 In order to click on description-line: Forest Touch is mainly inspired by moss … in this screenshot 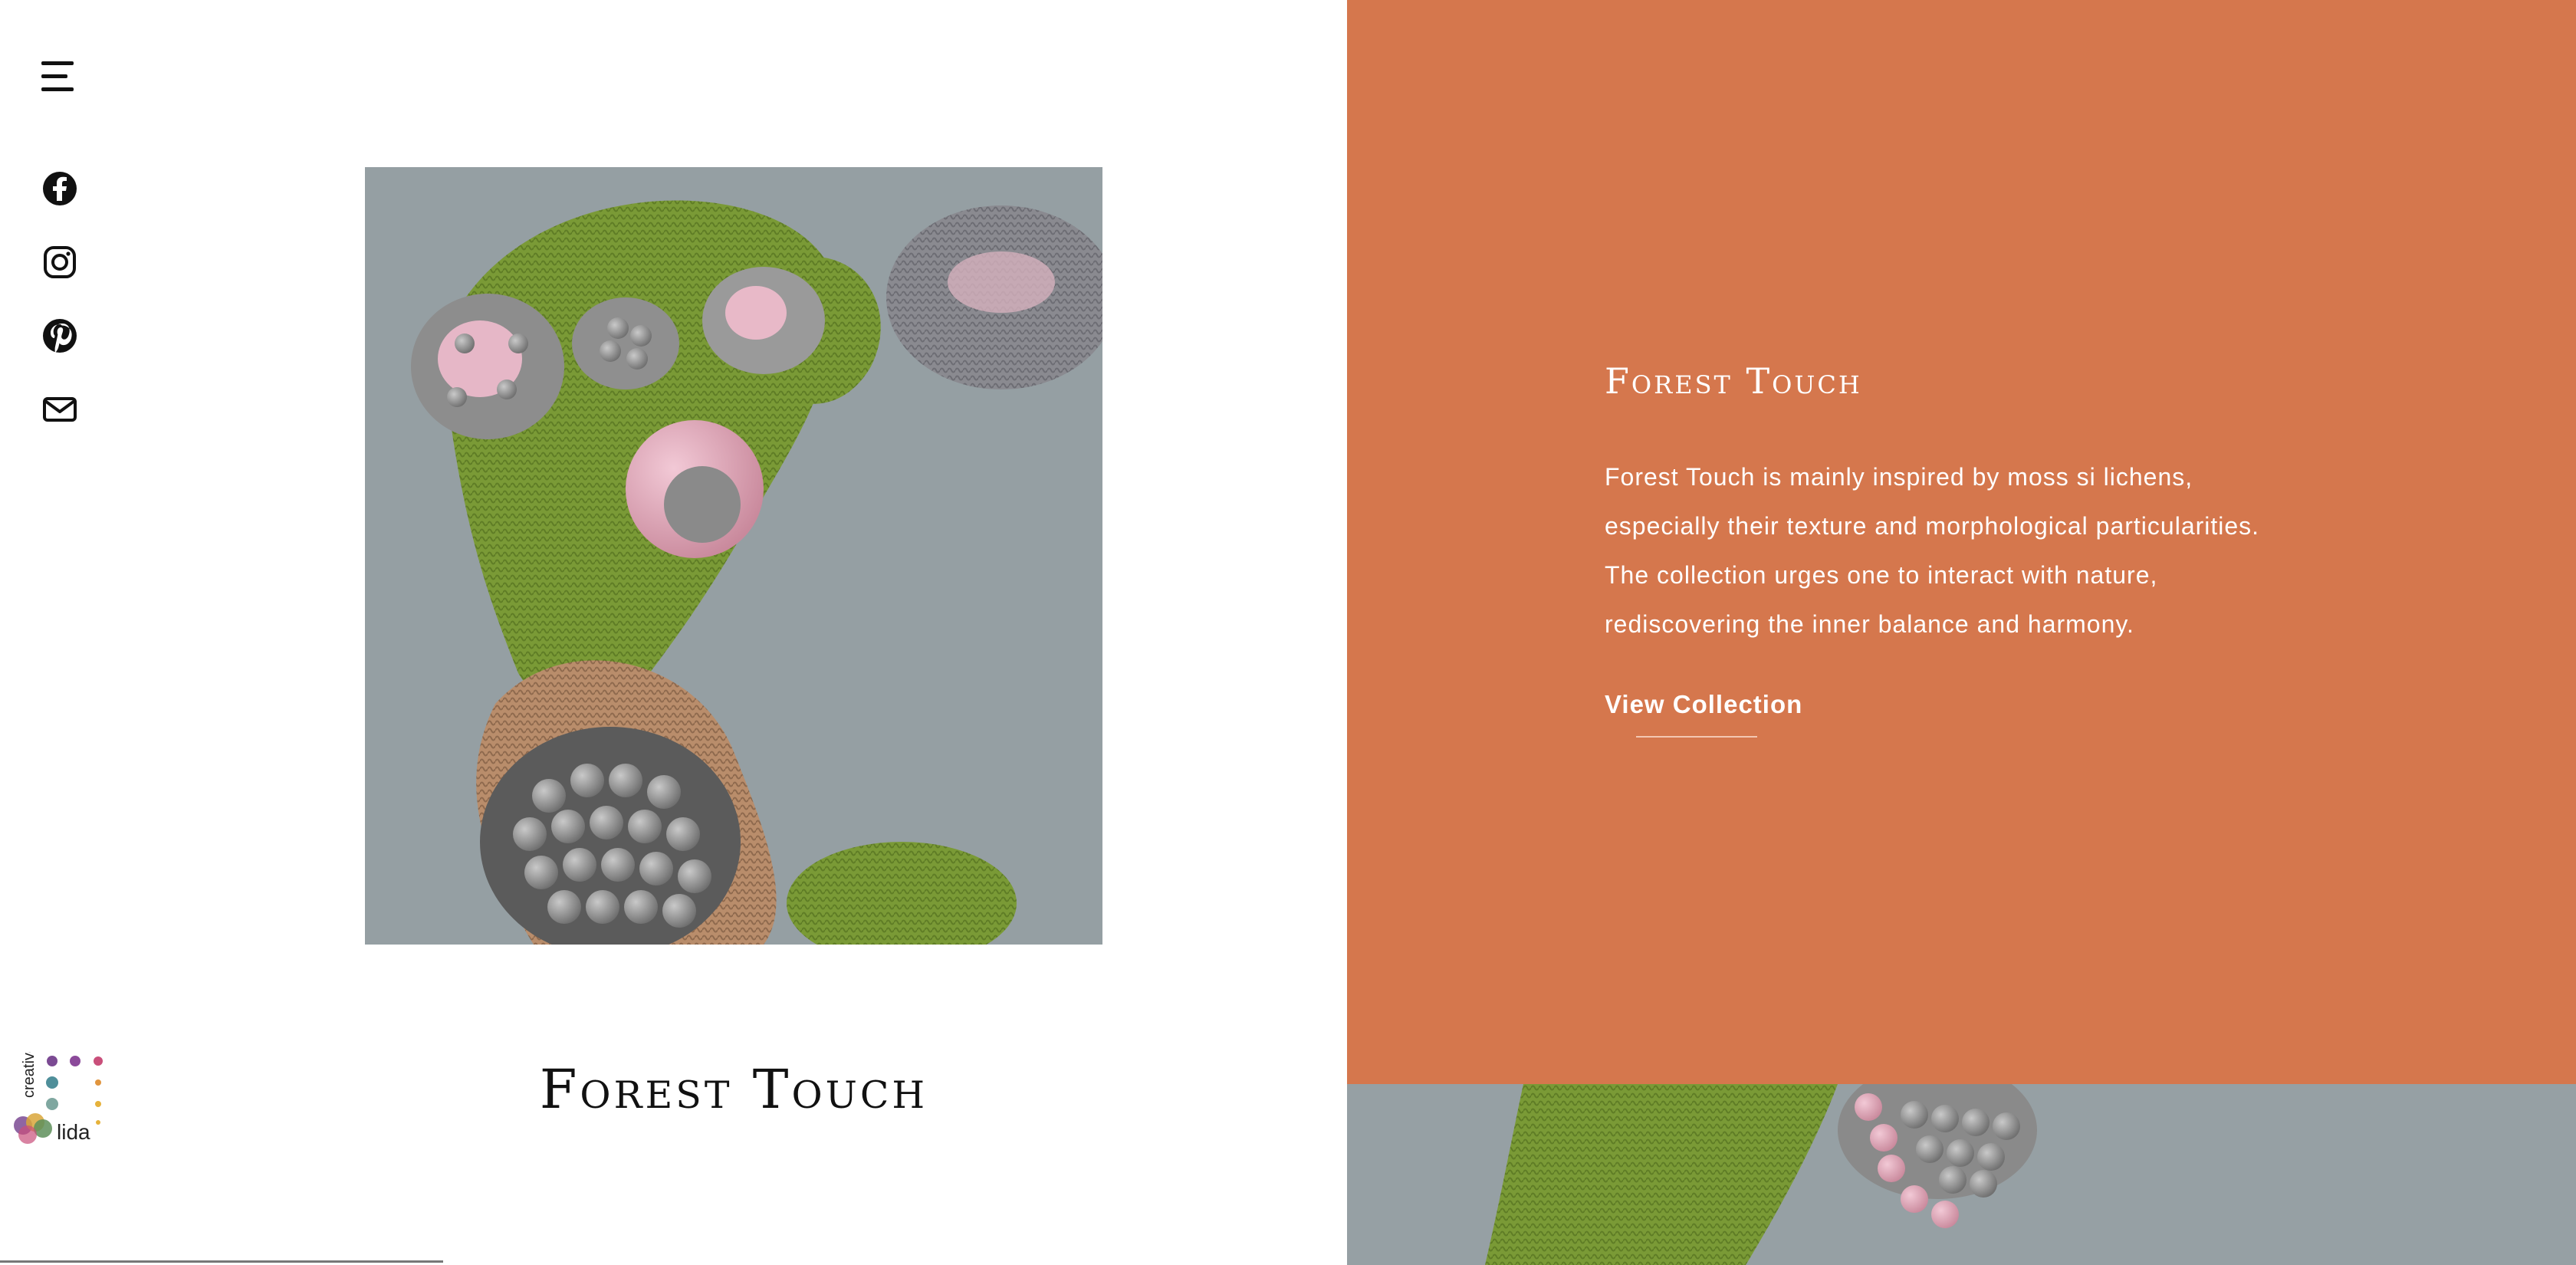, I will do `click(1899, 477)`.